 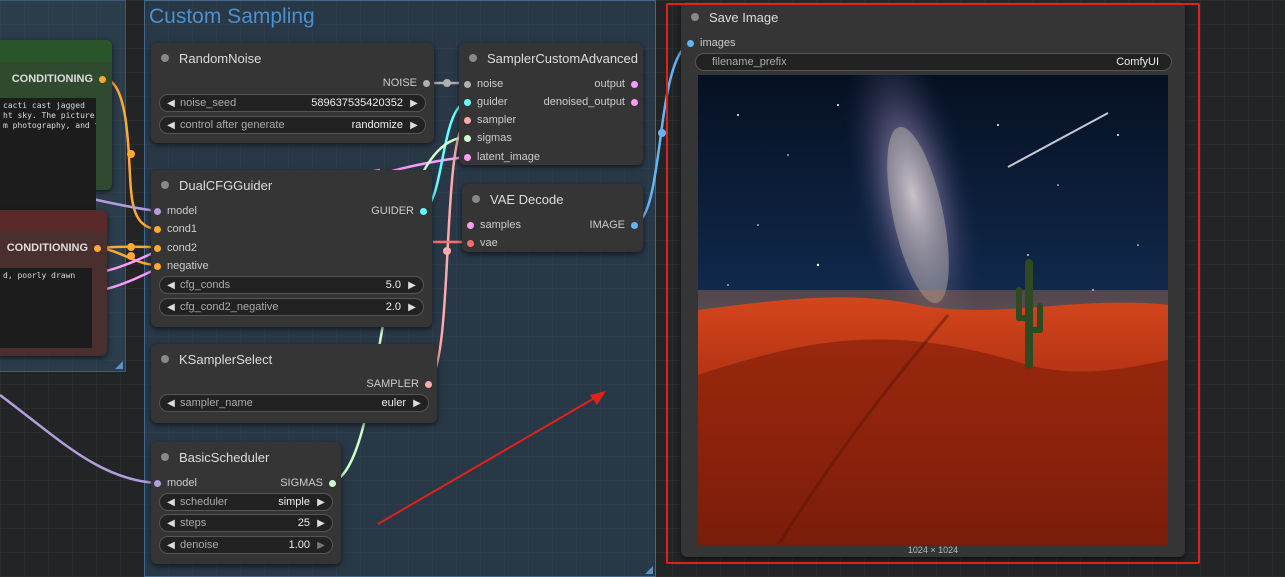 I want to click on node-header: BasicScheduler, so click(x=246, y=457).